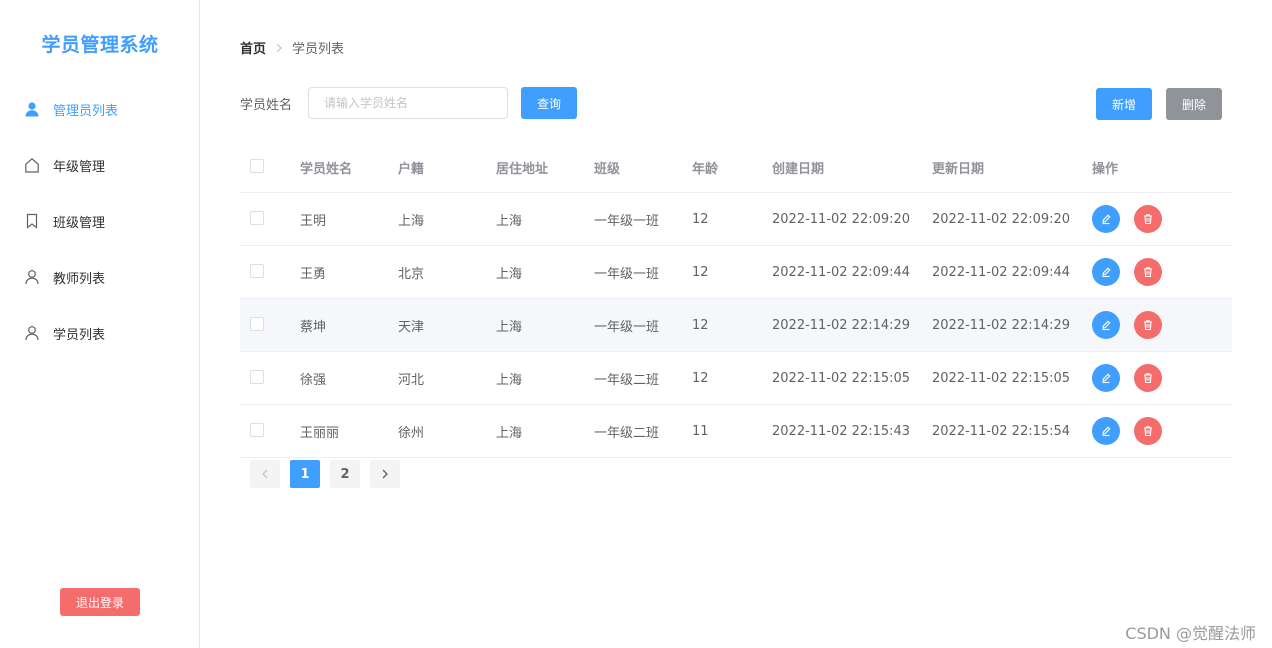 The height and width of the screenshot is (648, 1272). What do you see at coordinates (841, 219) in the screenshot?
I see `cell-created: 2022-11-02 22:09:20` at bounding box center [841, 219].